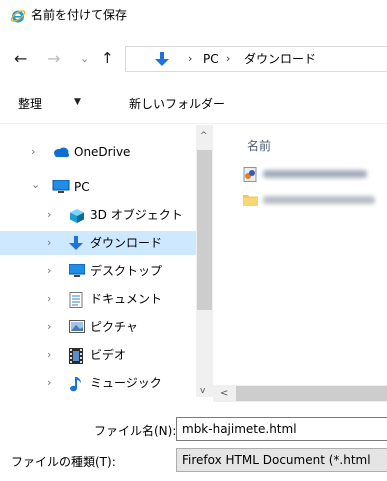 The image size is (387, 481). Describe the element at coordinates (177, 104) in the screenshot. I see `new-folder-button: 新しいフォルダー` at that location.